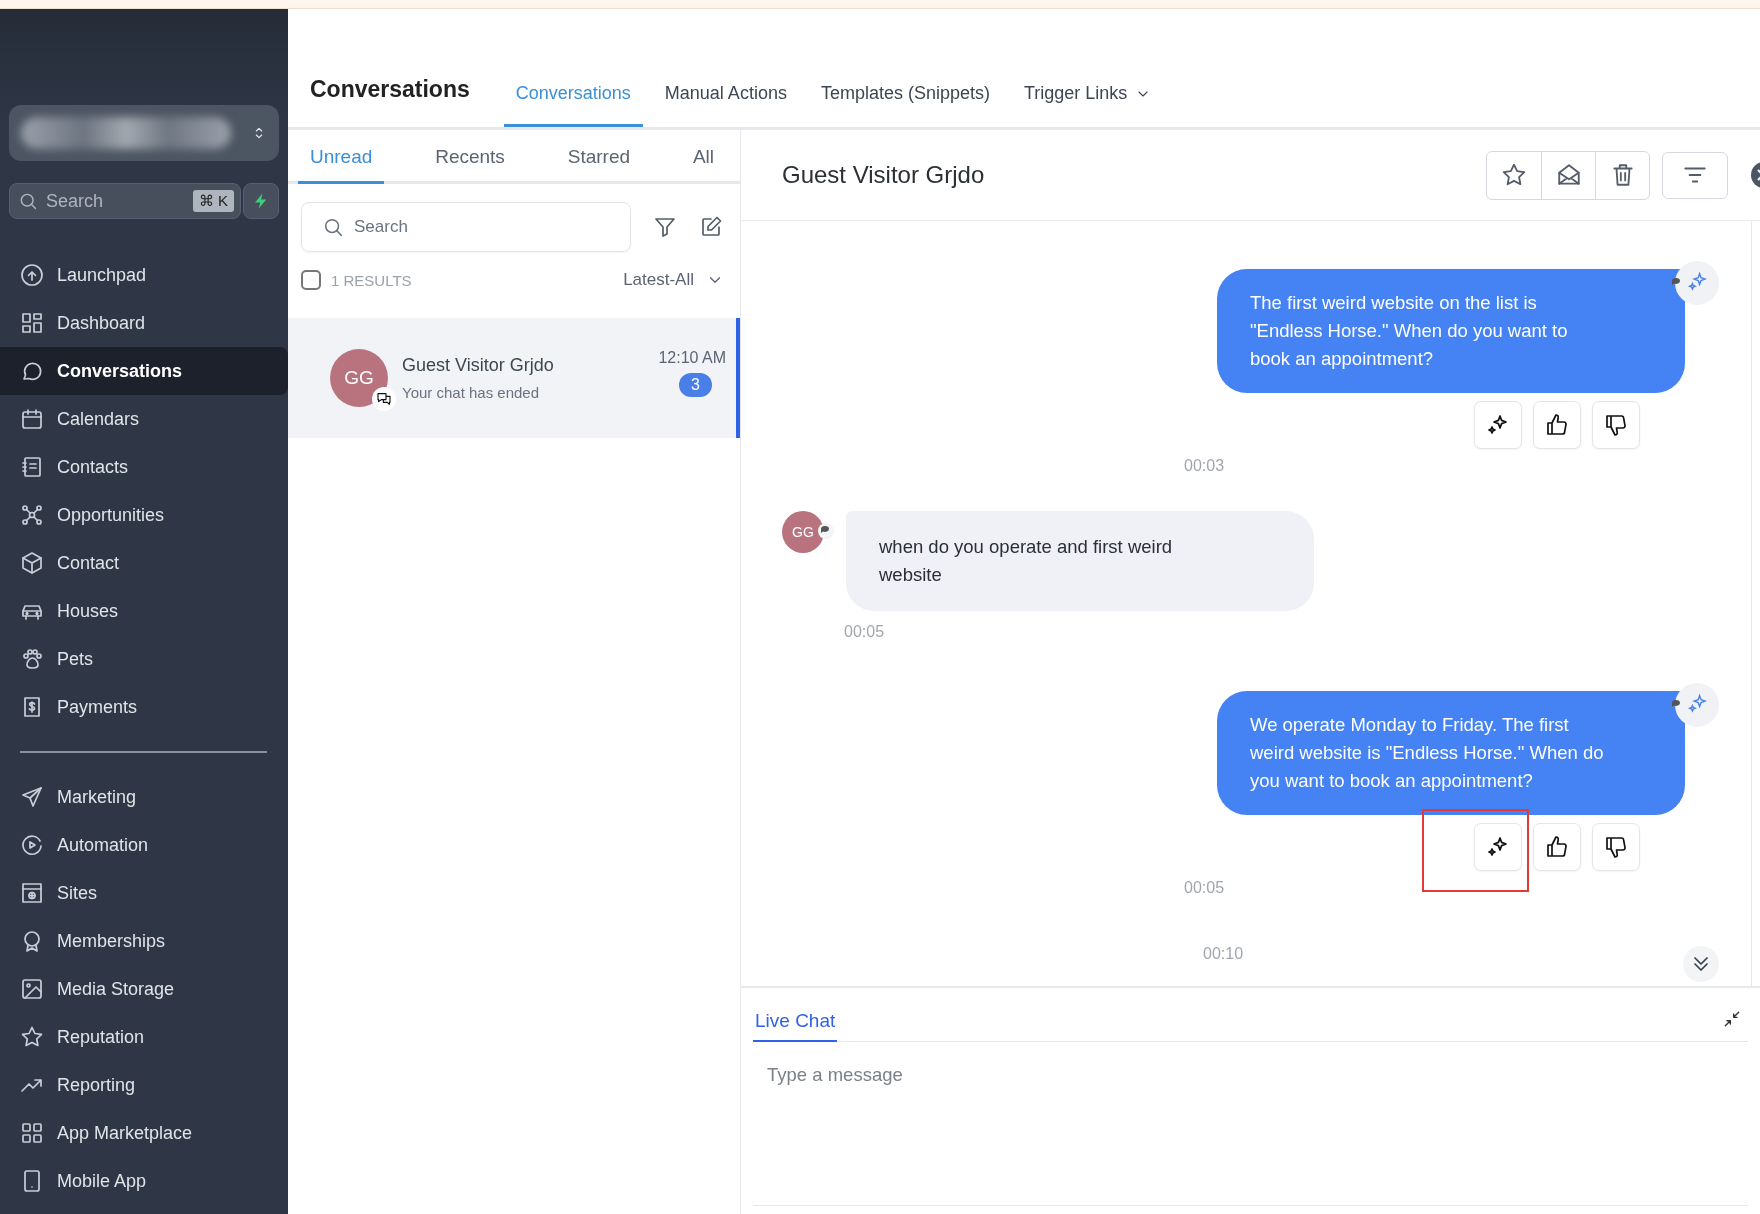  What do you see at coordinates (32, 419) in the screenshot?
I see `calendar-icon` at bounding box center [32, 419].